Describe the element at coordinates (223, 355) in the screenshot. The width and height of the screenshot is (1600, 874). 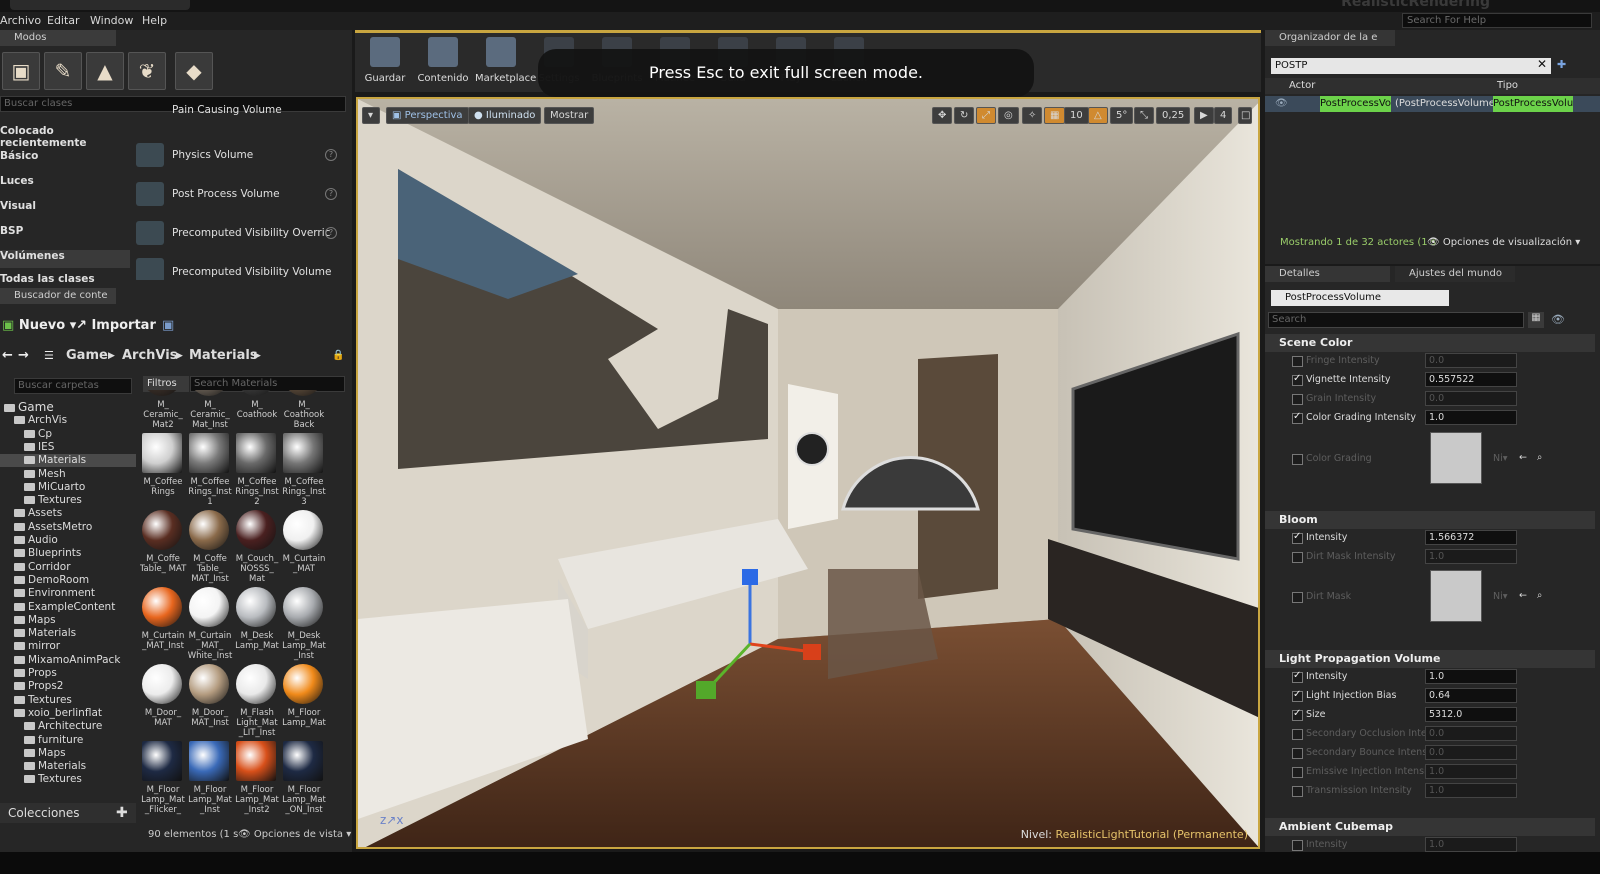
I see `breadcrumb-materials: Materials` at that location.